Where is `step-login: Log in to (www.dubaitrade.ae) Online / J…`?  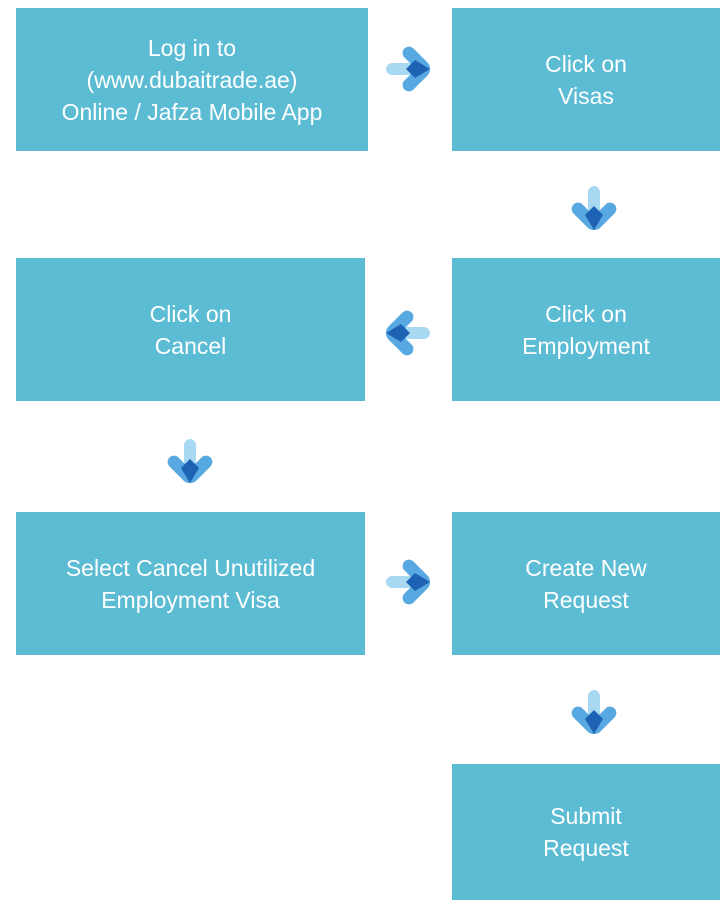 step-login: Log in to (www.dubaitrade.ae) Online / J… is located at coordinates (192, 79).